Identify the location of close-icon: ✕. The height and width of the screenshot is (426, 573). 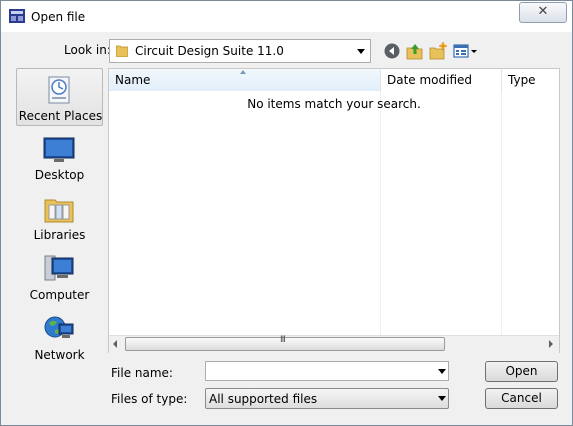
(543, 11).